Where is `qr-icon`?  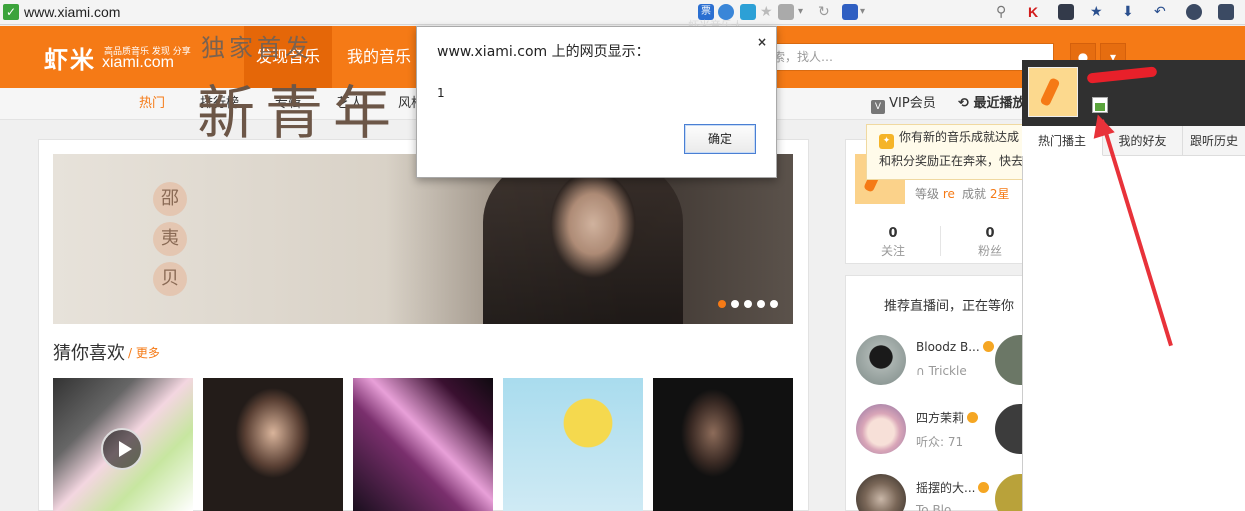
qr-icon is located at coordinates (786, 12).